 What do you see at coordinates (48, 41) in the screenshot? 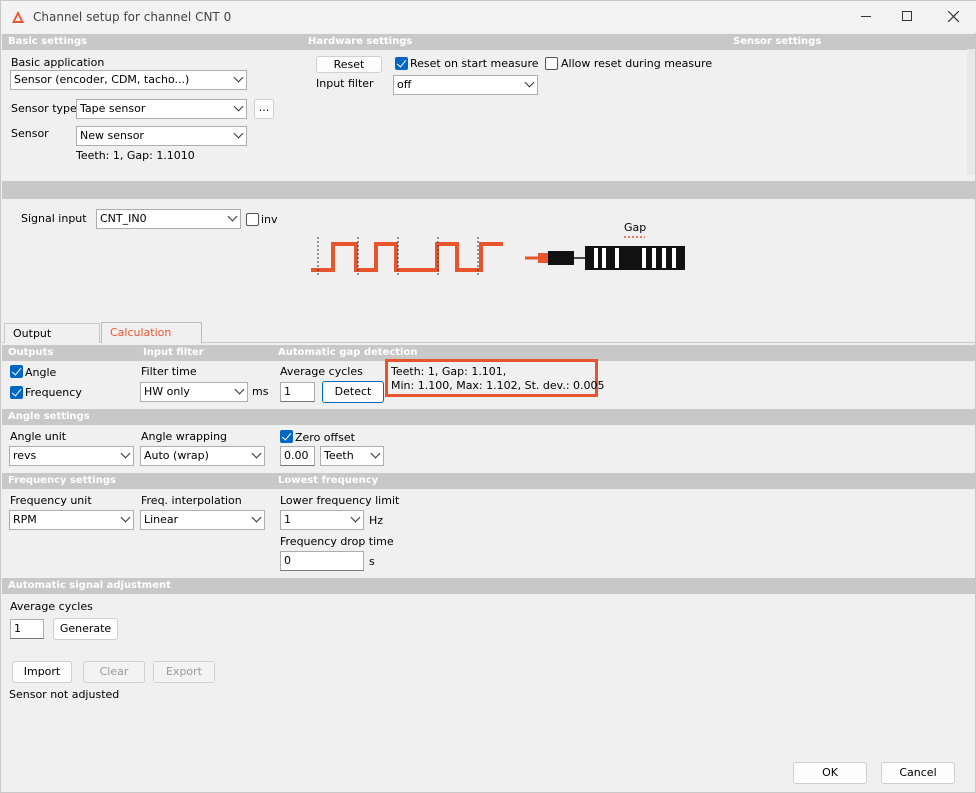
I see `basic-settings-header: Basic settings` at bounding box center [48, 41].